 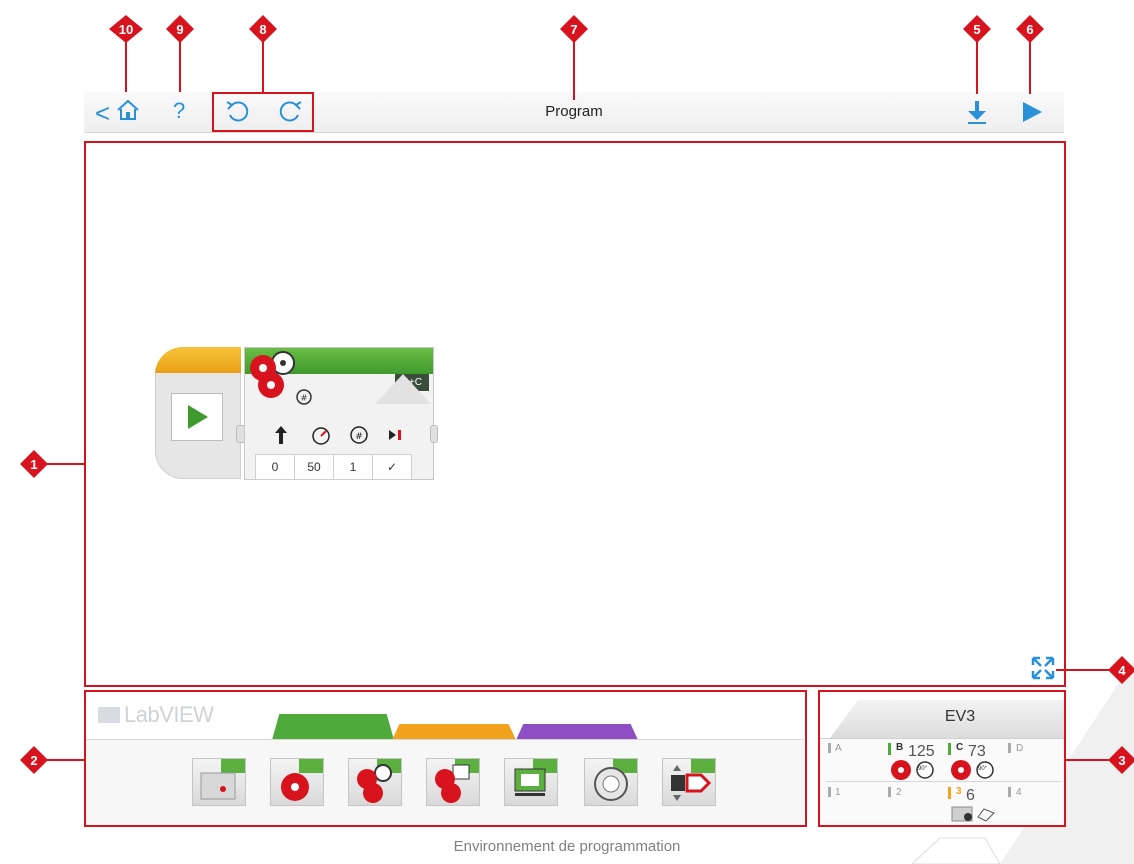 What do you see at coordinates (102, 113) in the screenshot?
I see `back-button: <` at bounding box center [102, 113].